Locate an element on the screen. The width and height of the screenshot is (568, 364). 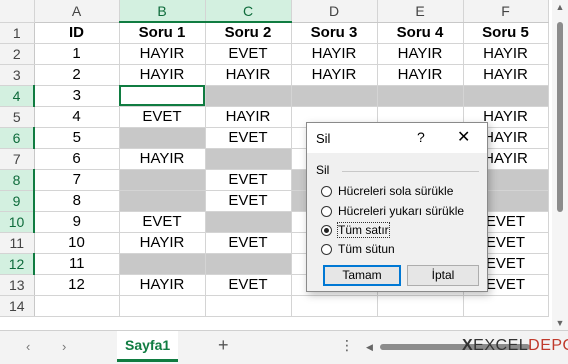
column-header-b: B is located at coordinates (162, 11).